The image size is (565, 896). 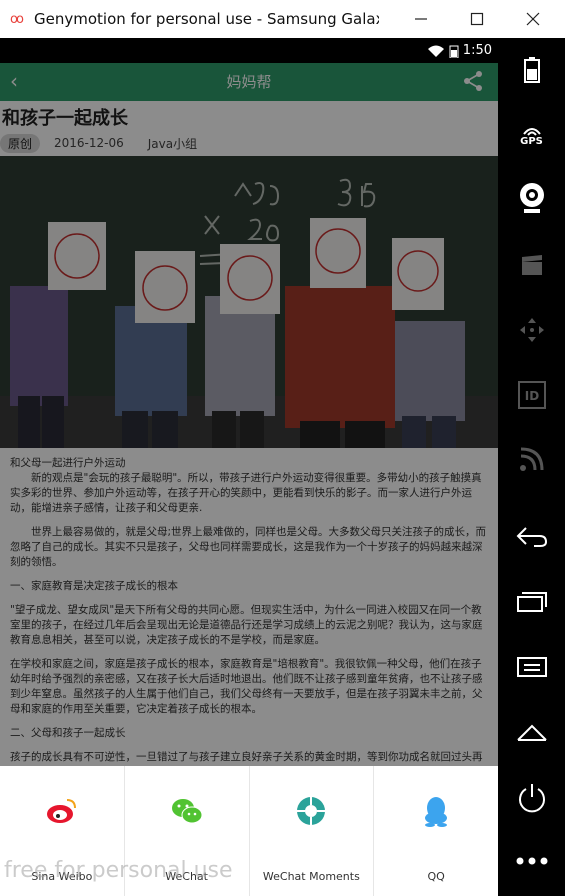 I want to click on more-button, so click(x=531, y=861).